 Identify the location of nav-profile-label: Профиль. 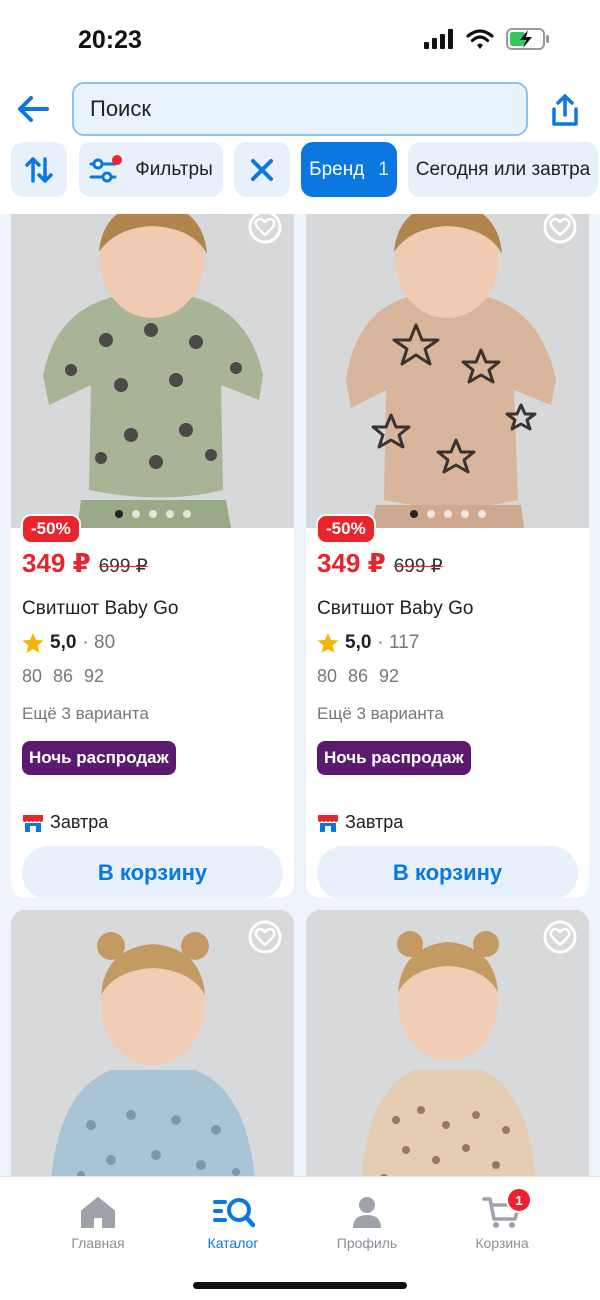
(367, 1243).